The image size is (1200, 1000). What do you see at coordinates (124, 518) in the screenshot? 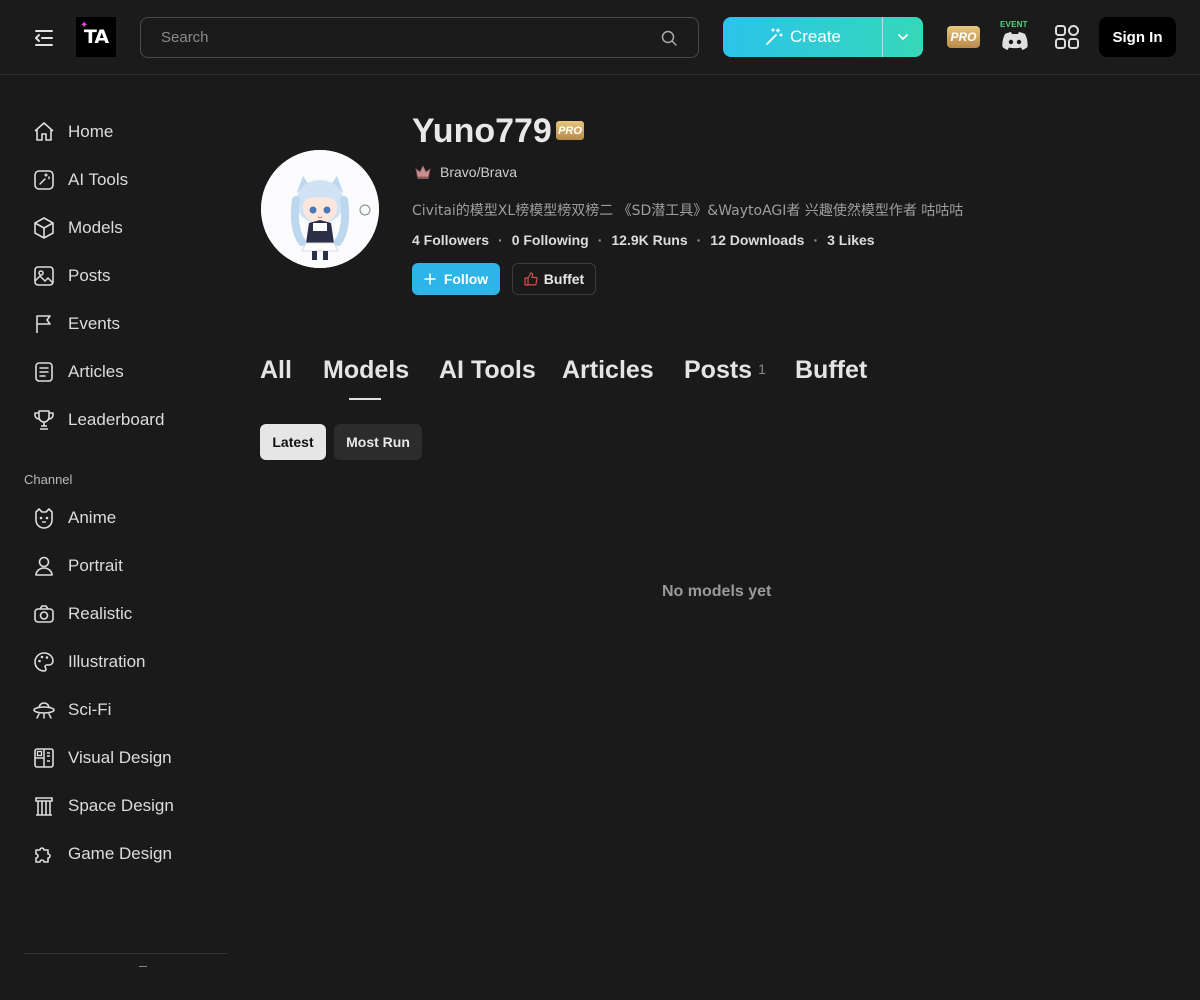
I see `sidebar-item-anime: Anime` at bounding box center [124, 518].